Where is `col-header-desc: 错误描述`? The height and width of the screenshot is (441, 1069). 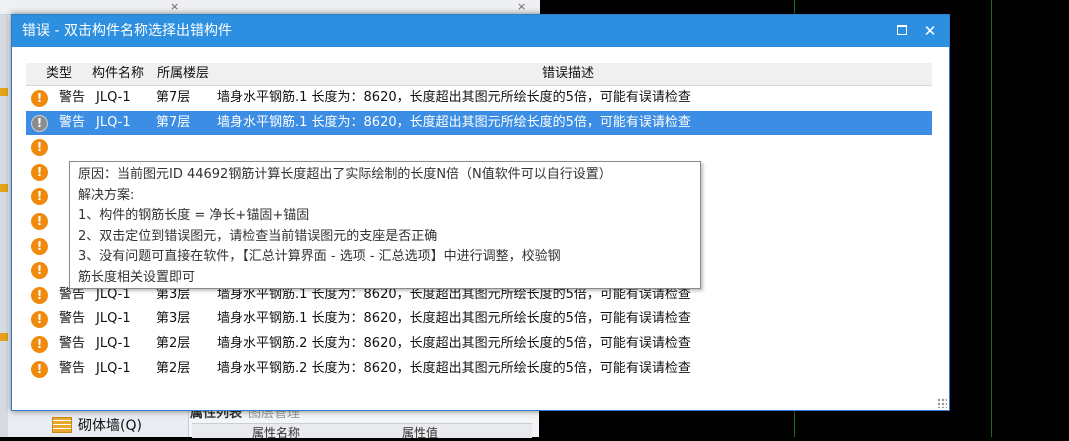 col-header-desc: 错误描述 is located at coordinates (568, 74).